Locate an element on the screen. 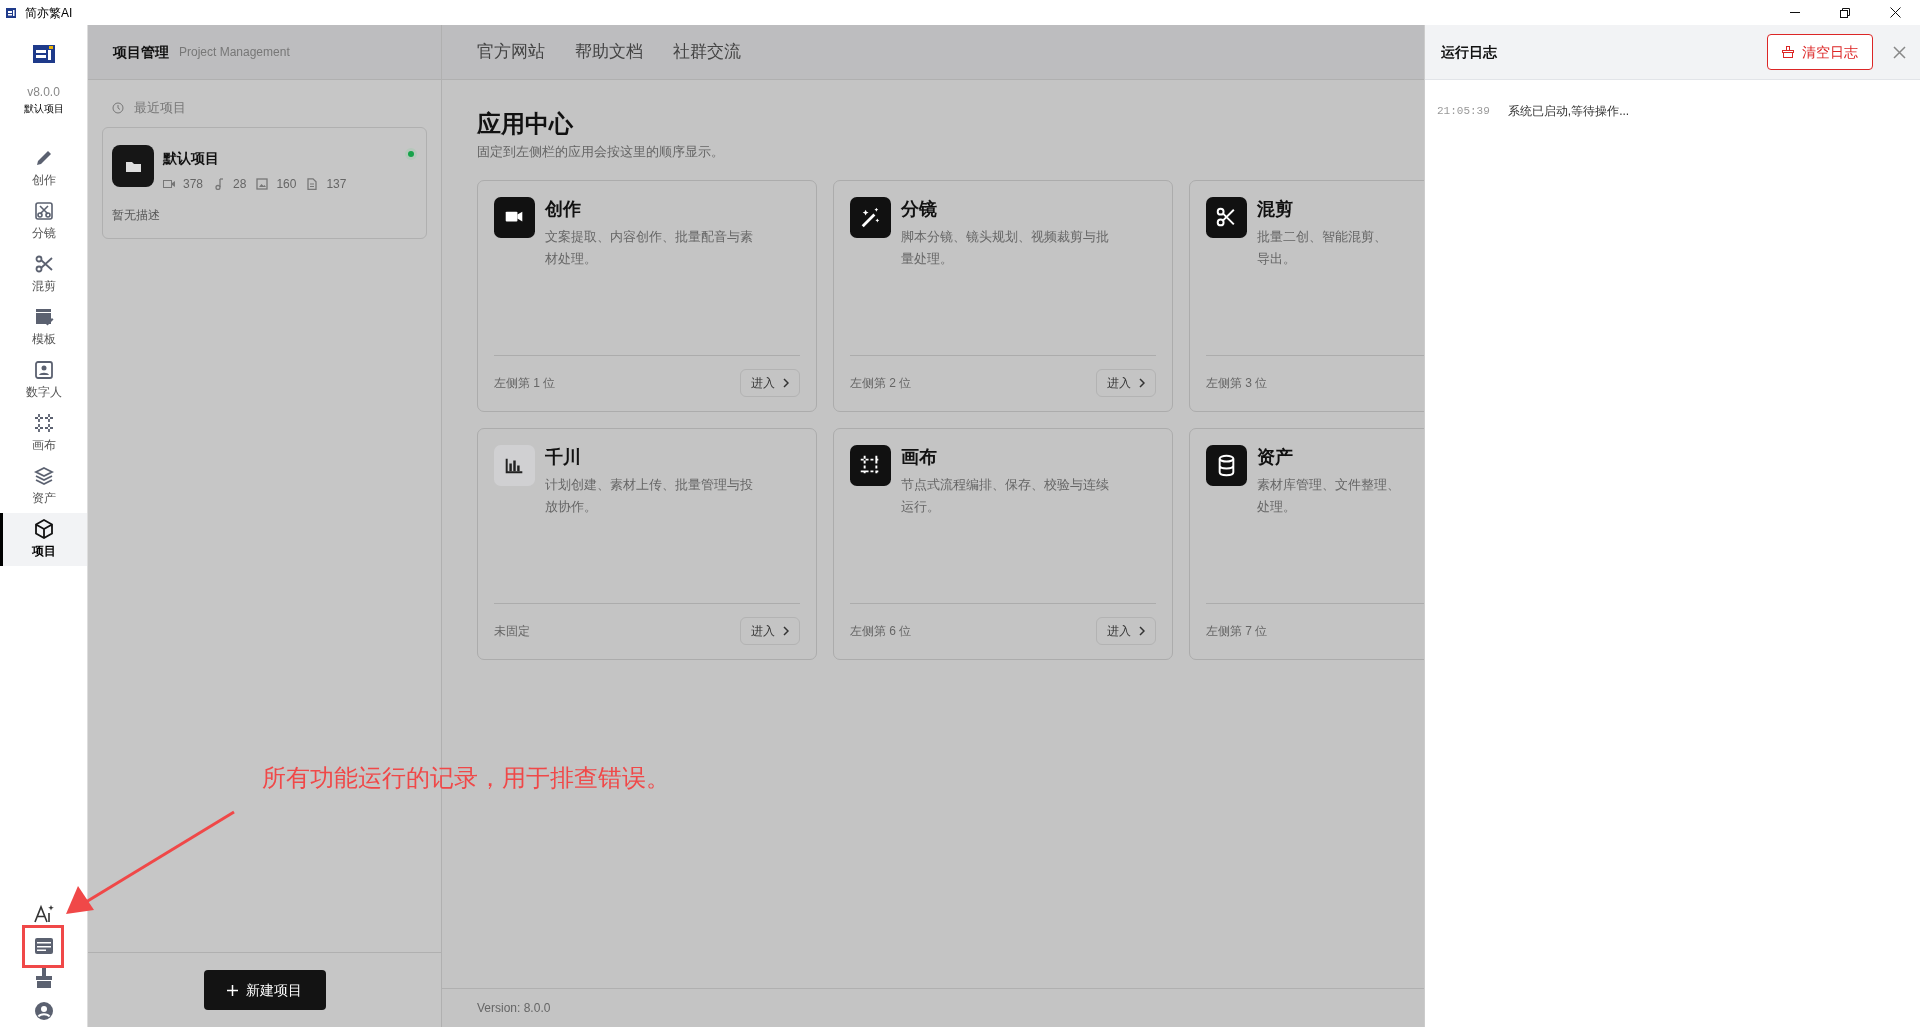 The image size is (1920, 1027). card-title: 分镜 is located at coordinates (919, 208).